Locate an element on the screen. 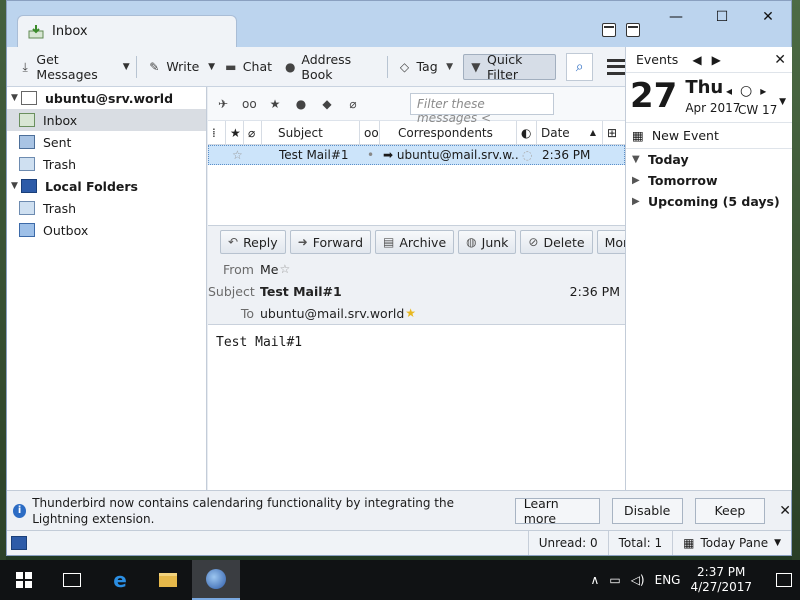  junk-column: ◐ is located at coordinates (527, 132).